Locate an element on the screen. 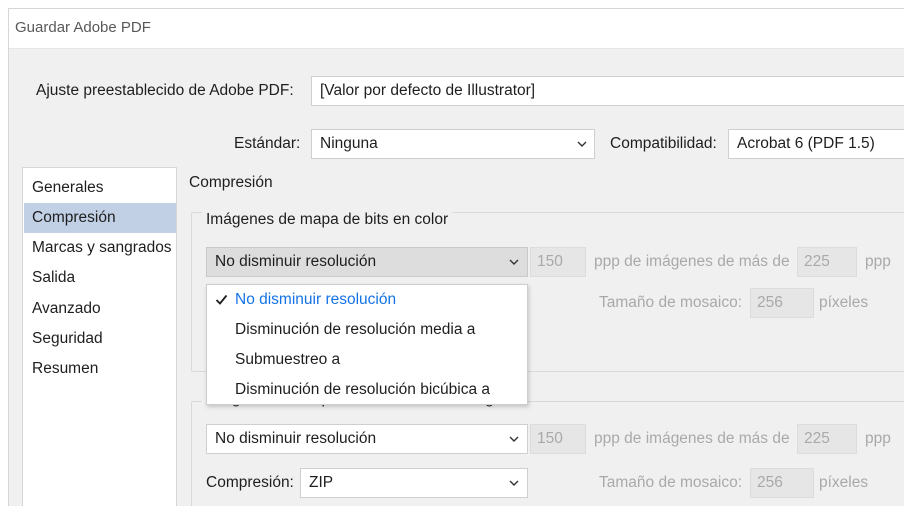  standard-value: Ninguna is located at coordinates (349, 143).